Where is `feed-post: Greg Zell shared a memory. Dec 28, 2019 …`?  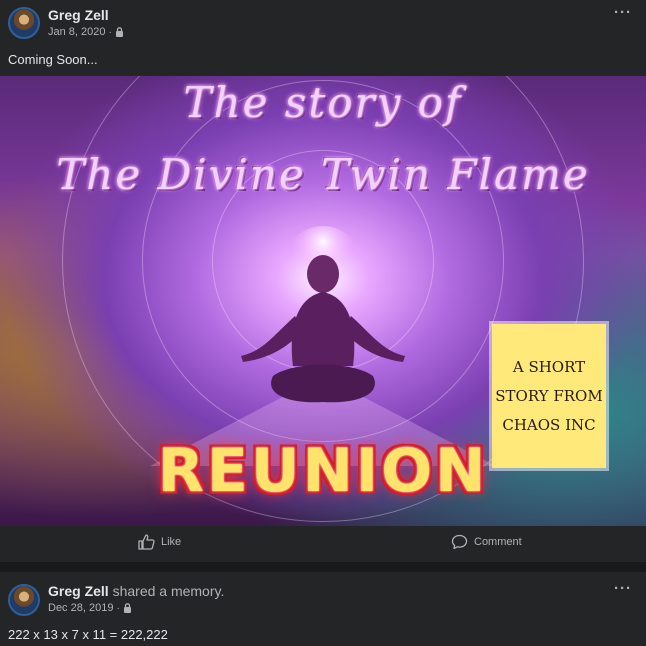 feed-post: Greg Zell shared a memory. Dec 28, 2019 … is located at coordinates (323, 609).